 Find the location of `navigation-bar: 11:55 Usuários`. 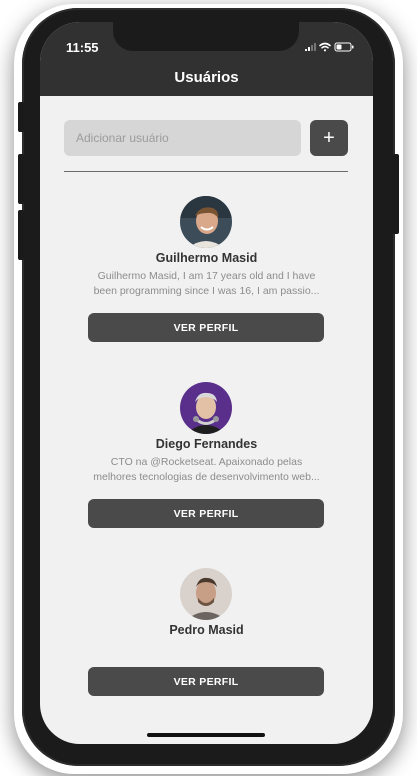

navigation-bar: 11:55 Usuários is located at coordinates (206, 59).